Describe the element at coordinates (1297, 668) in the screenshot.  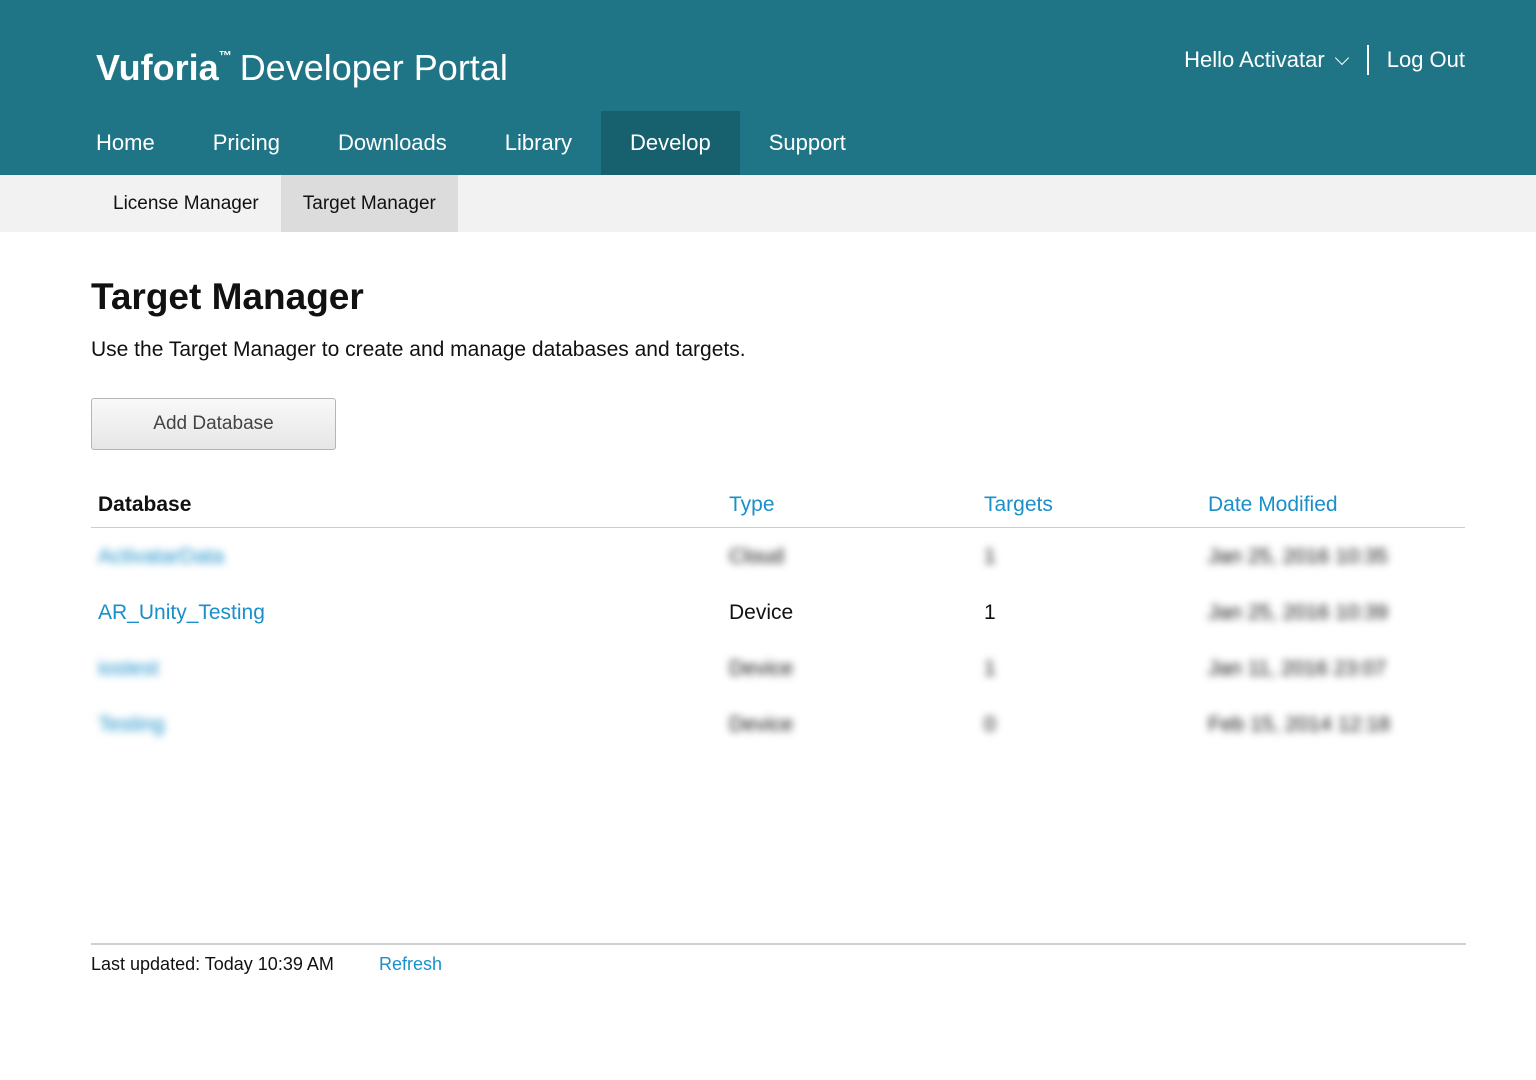
I see `database-date-modified: Jan 11, 2016 23:07` at that location.